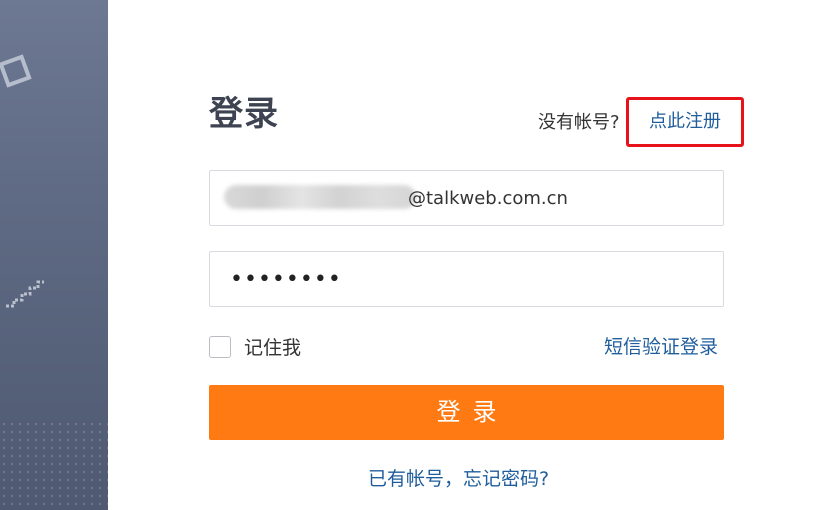 This screenshot has width=820, height=510. I want to click on password-field: ••••••••, so click(466, 279).